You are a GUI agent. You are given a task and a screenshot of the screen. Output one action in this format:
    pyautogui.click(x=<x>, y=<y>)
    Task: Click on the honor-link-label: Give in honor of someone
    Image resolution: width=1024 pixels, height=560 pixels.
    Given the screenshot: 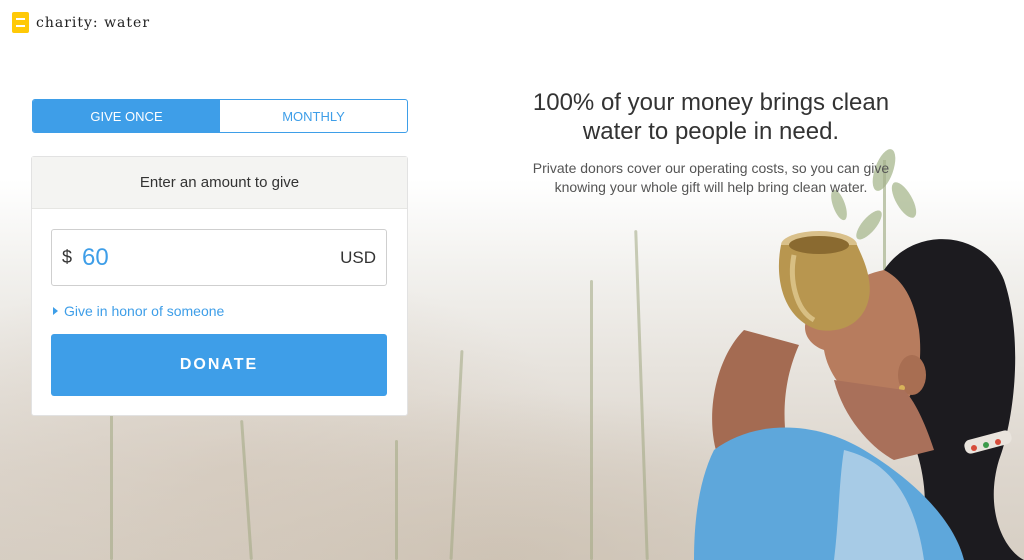 What is the action you would take?
    pyautogui.click(x=144, y=311)
    